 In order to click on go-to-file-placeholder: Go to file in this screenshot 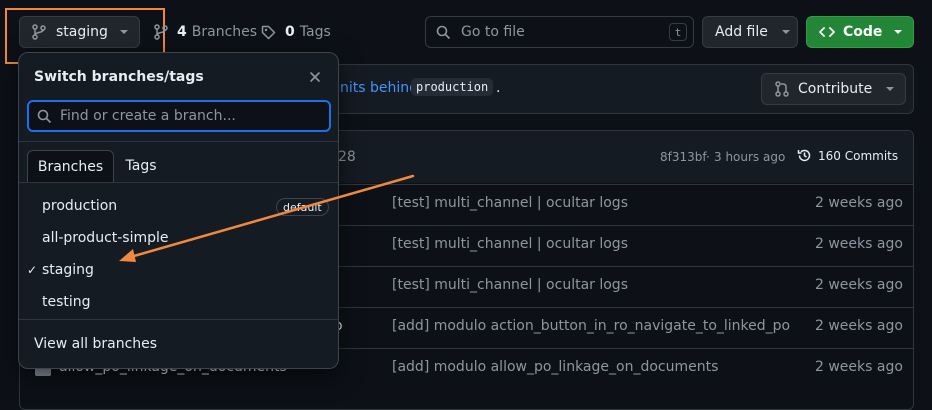, I will do `click(493, 32)`.